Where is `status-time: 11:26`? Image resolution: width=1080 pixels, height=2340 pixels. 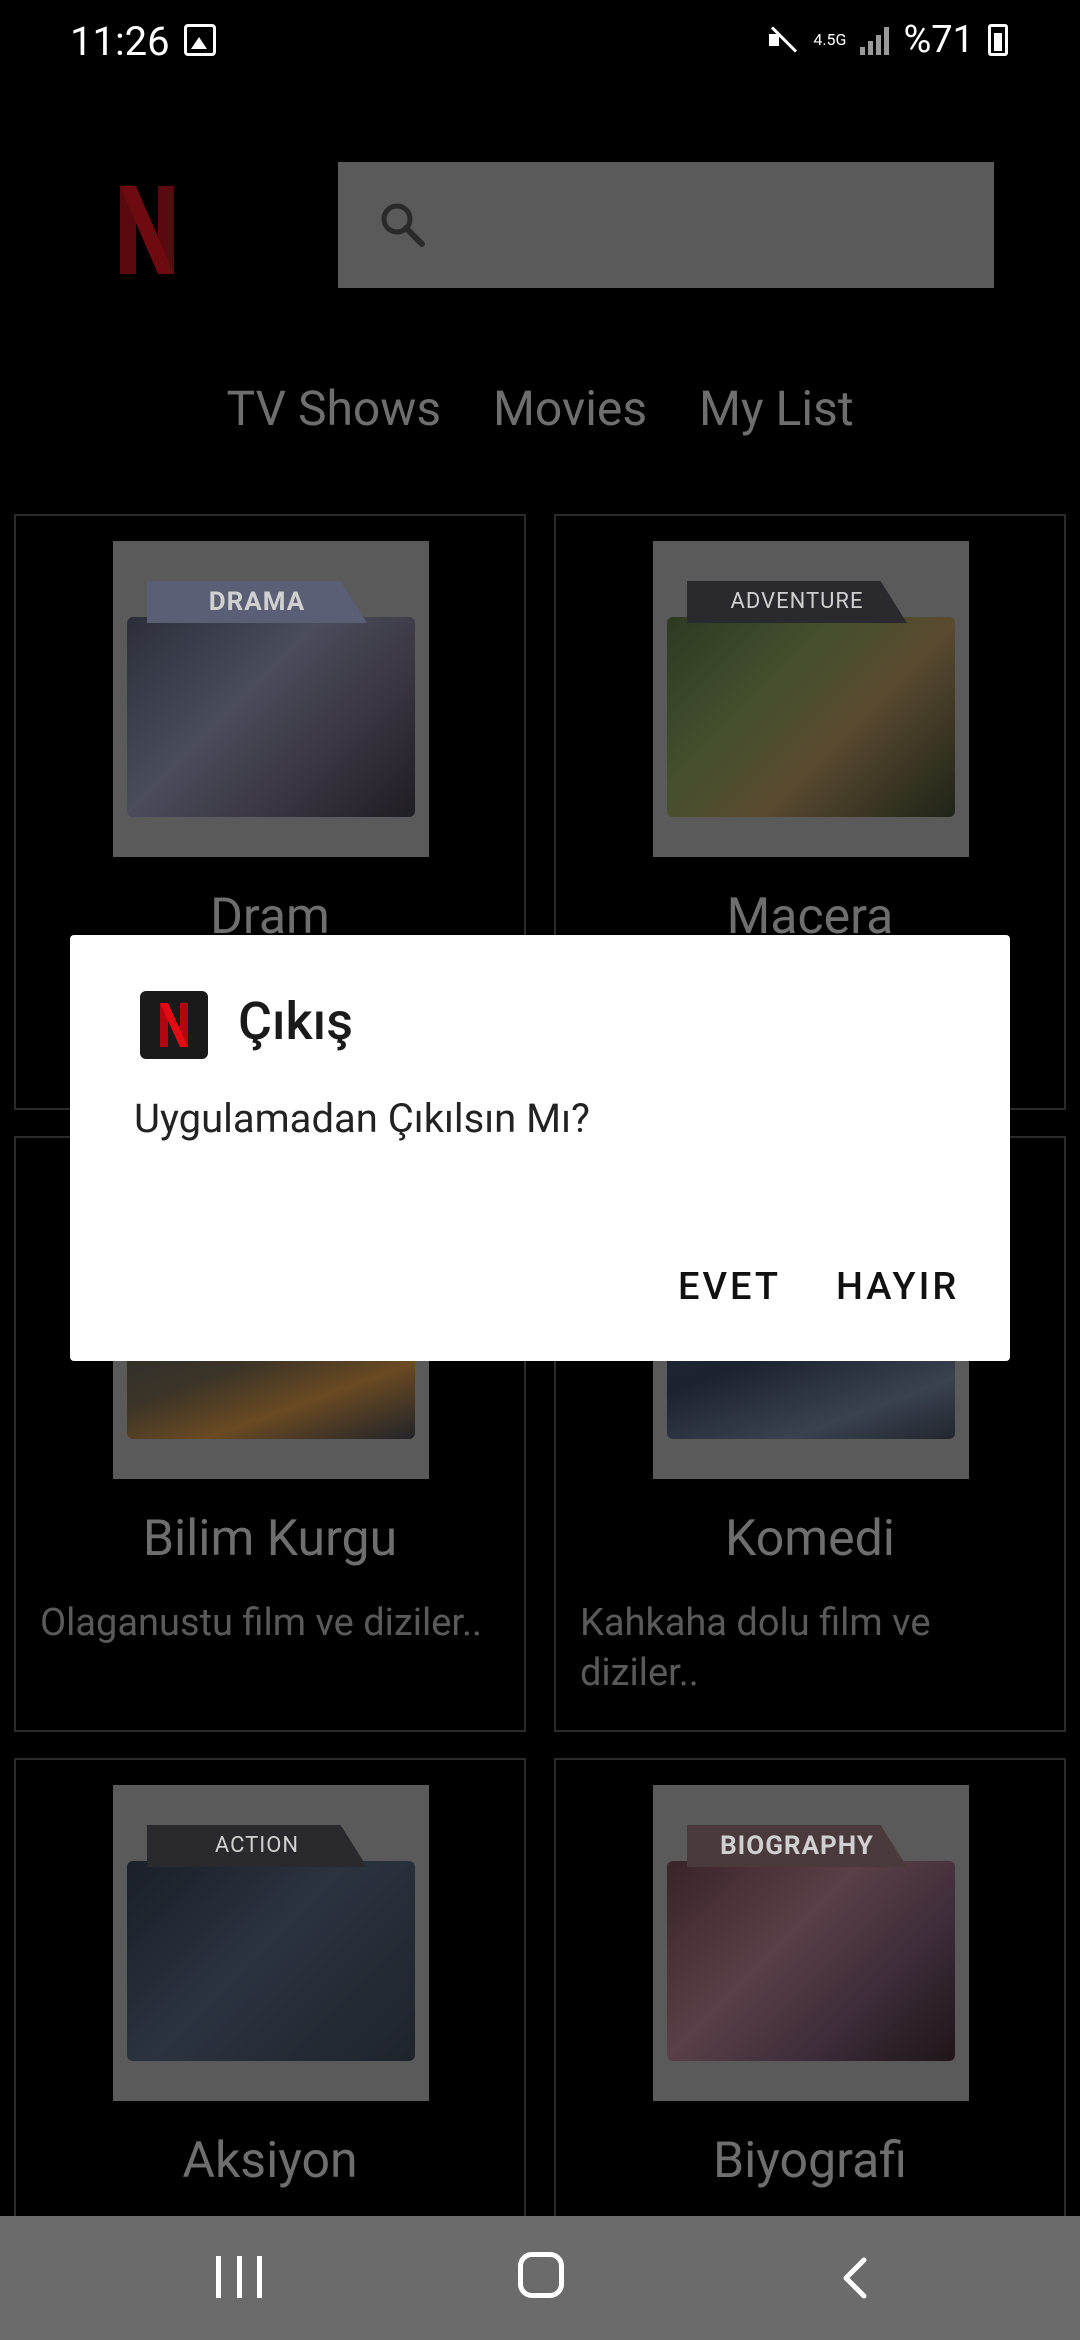 status-time: 11:26 is located at coordinates (120, 41).